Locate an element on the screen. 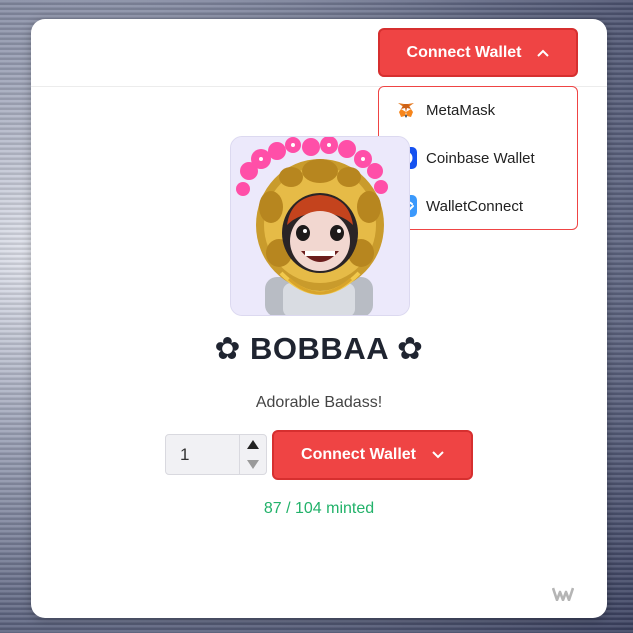 This screenshot has width=633, height=633. menu-item-metamask: MetaMask is located at coordinates (445, 110).